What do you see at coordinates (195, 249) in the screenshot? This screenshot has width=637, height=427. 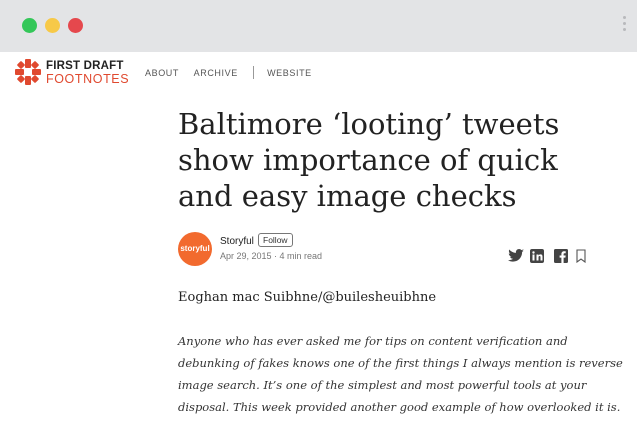 I see `author-avatar: storyful` at bounding box center [195, 249].